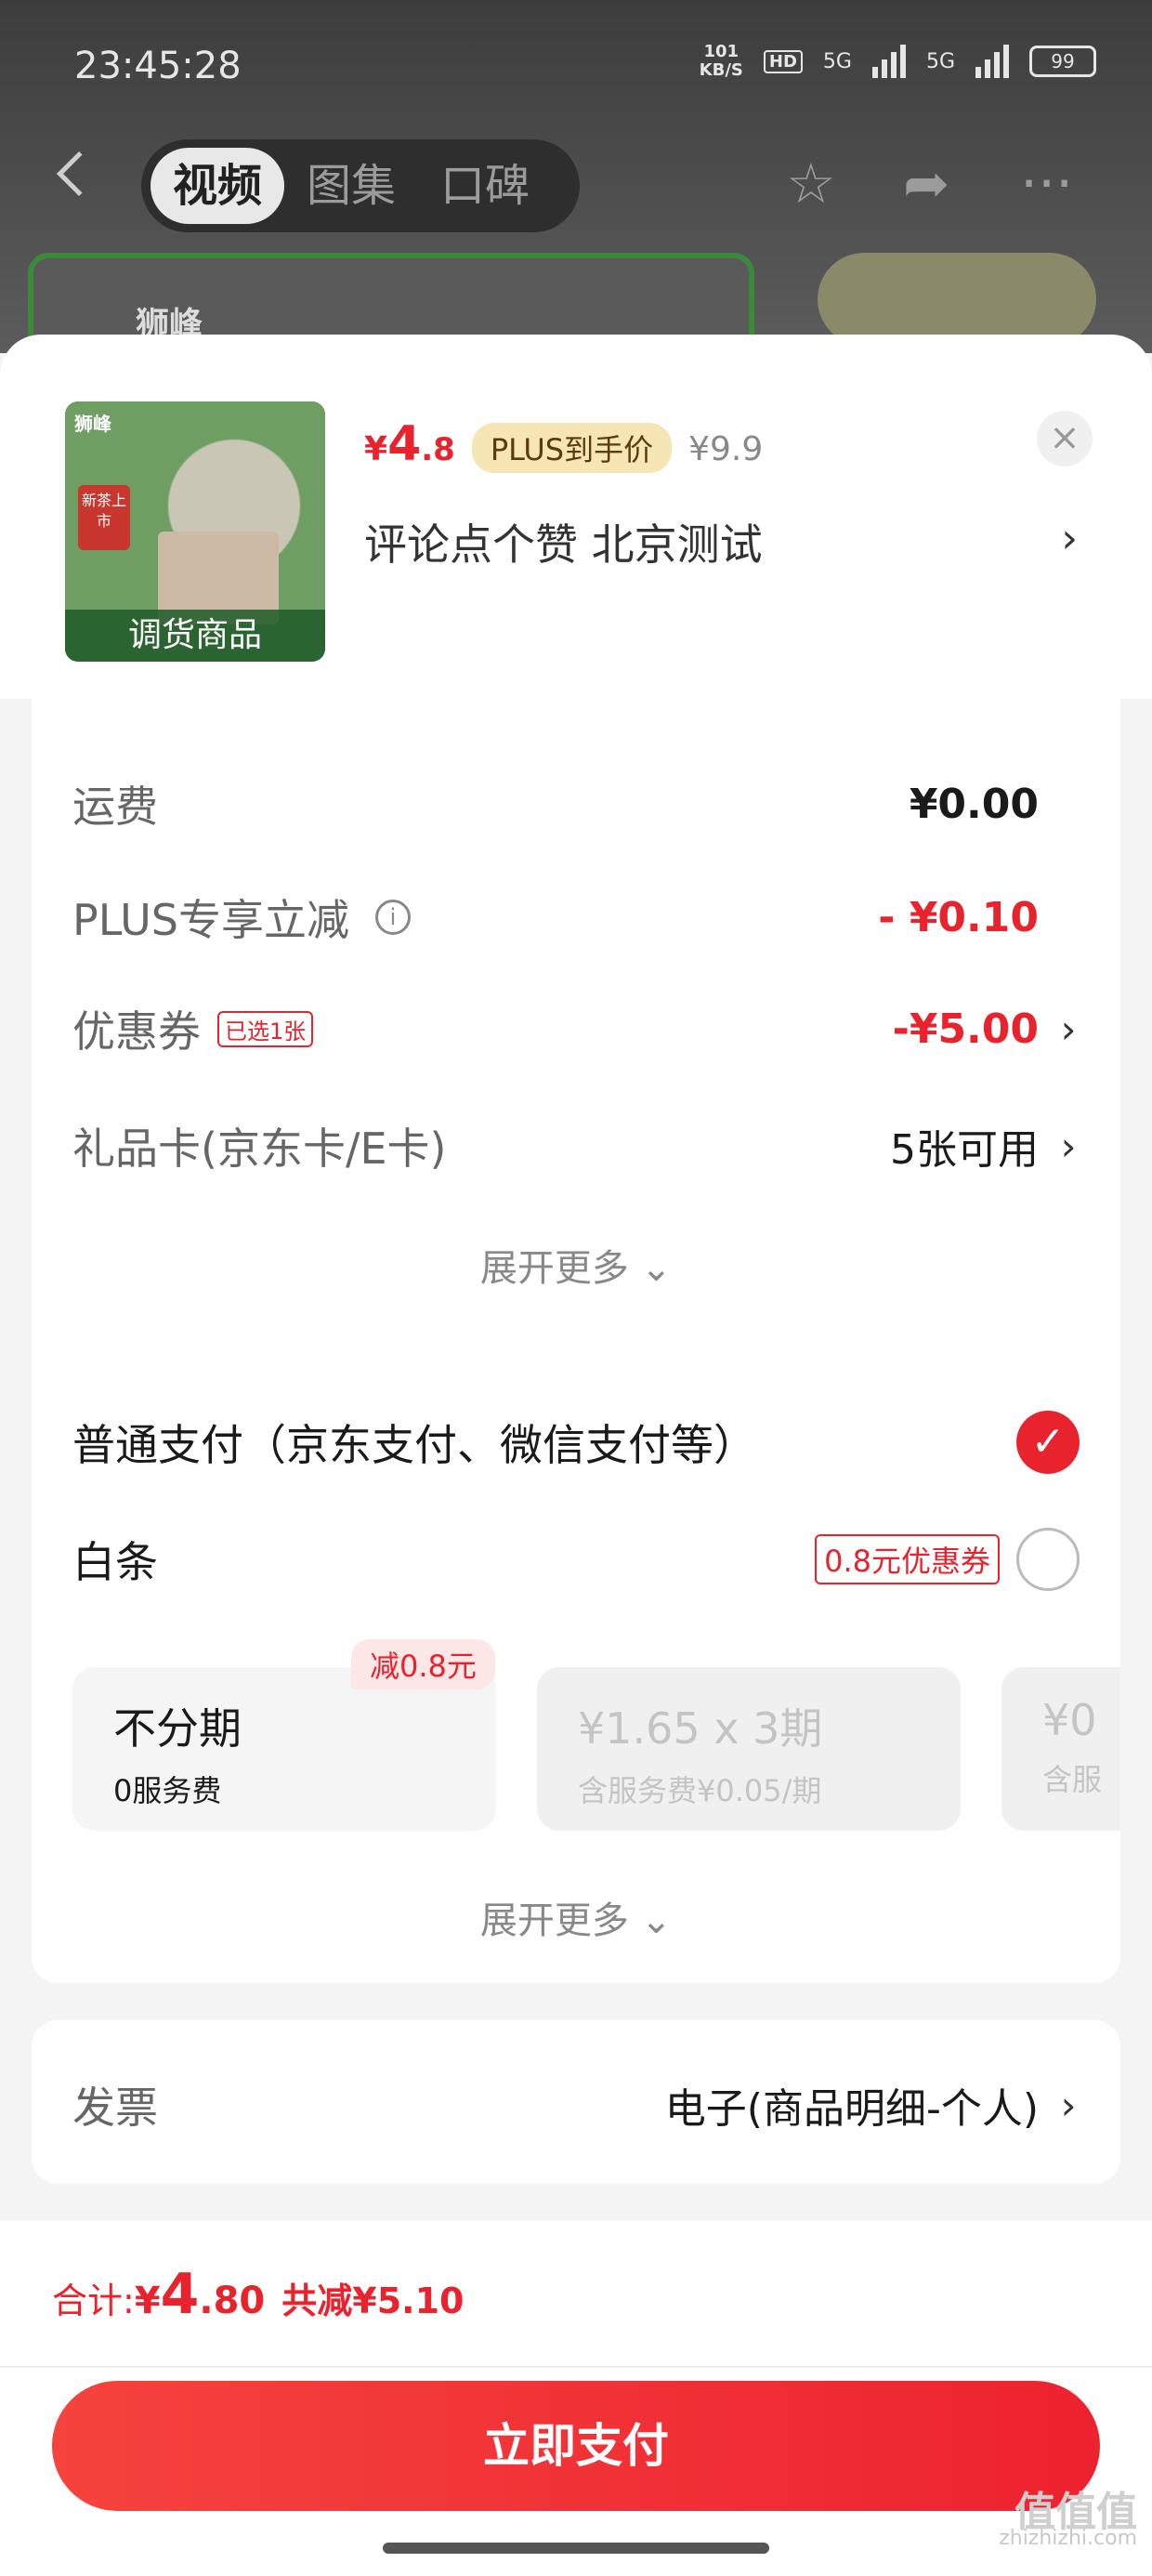  What do you see at coordinates (167, 1790) in the screenshot?
I see `option-sub: 0服务费` at bounding box center [167, 1790].